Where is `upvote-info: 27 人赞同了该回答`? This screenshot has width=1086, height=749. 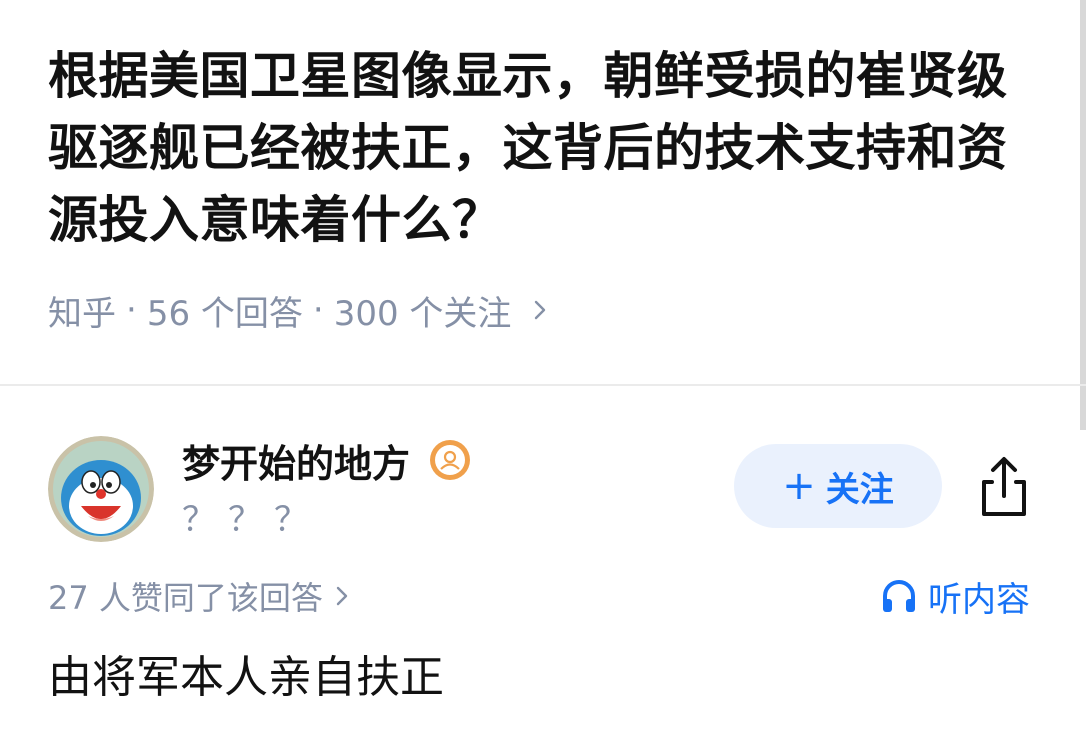 upvote-info: 27 人赞同了该回答 is located at coordinates (198, 596).